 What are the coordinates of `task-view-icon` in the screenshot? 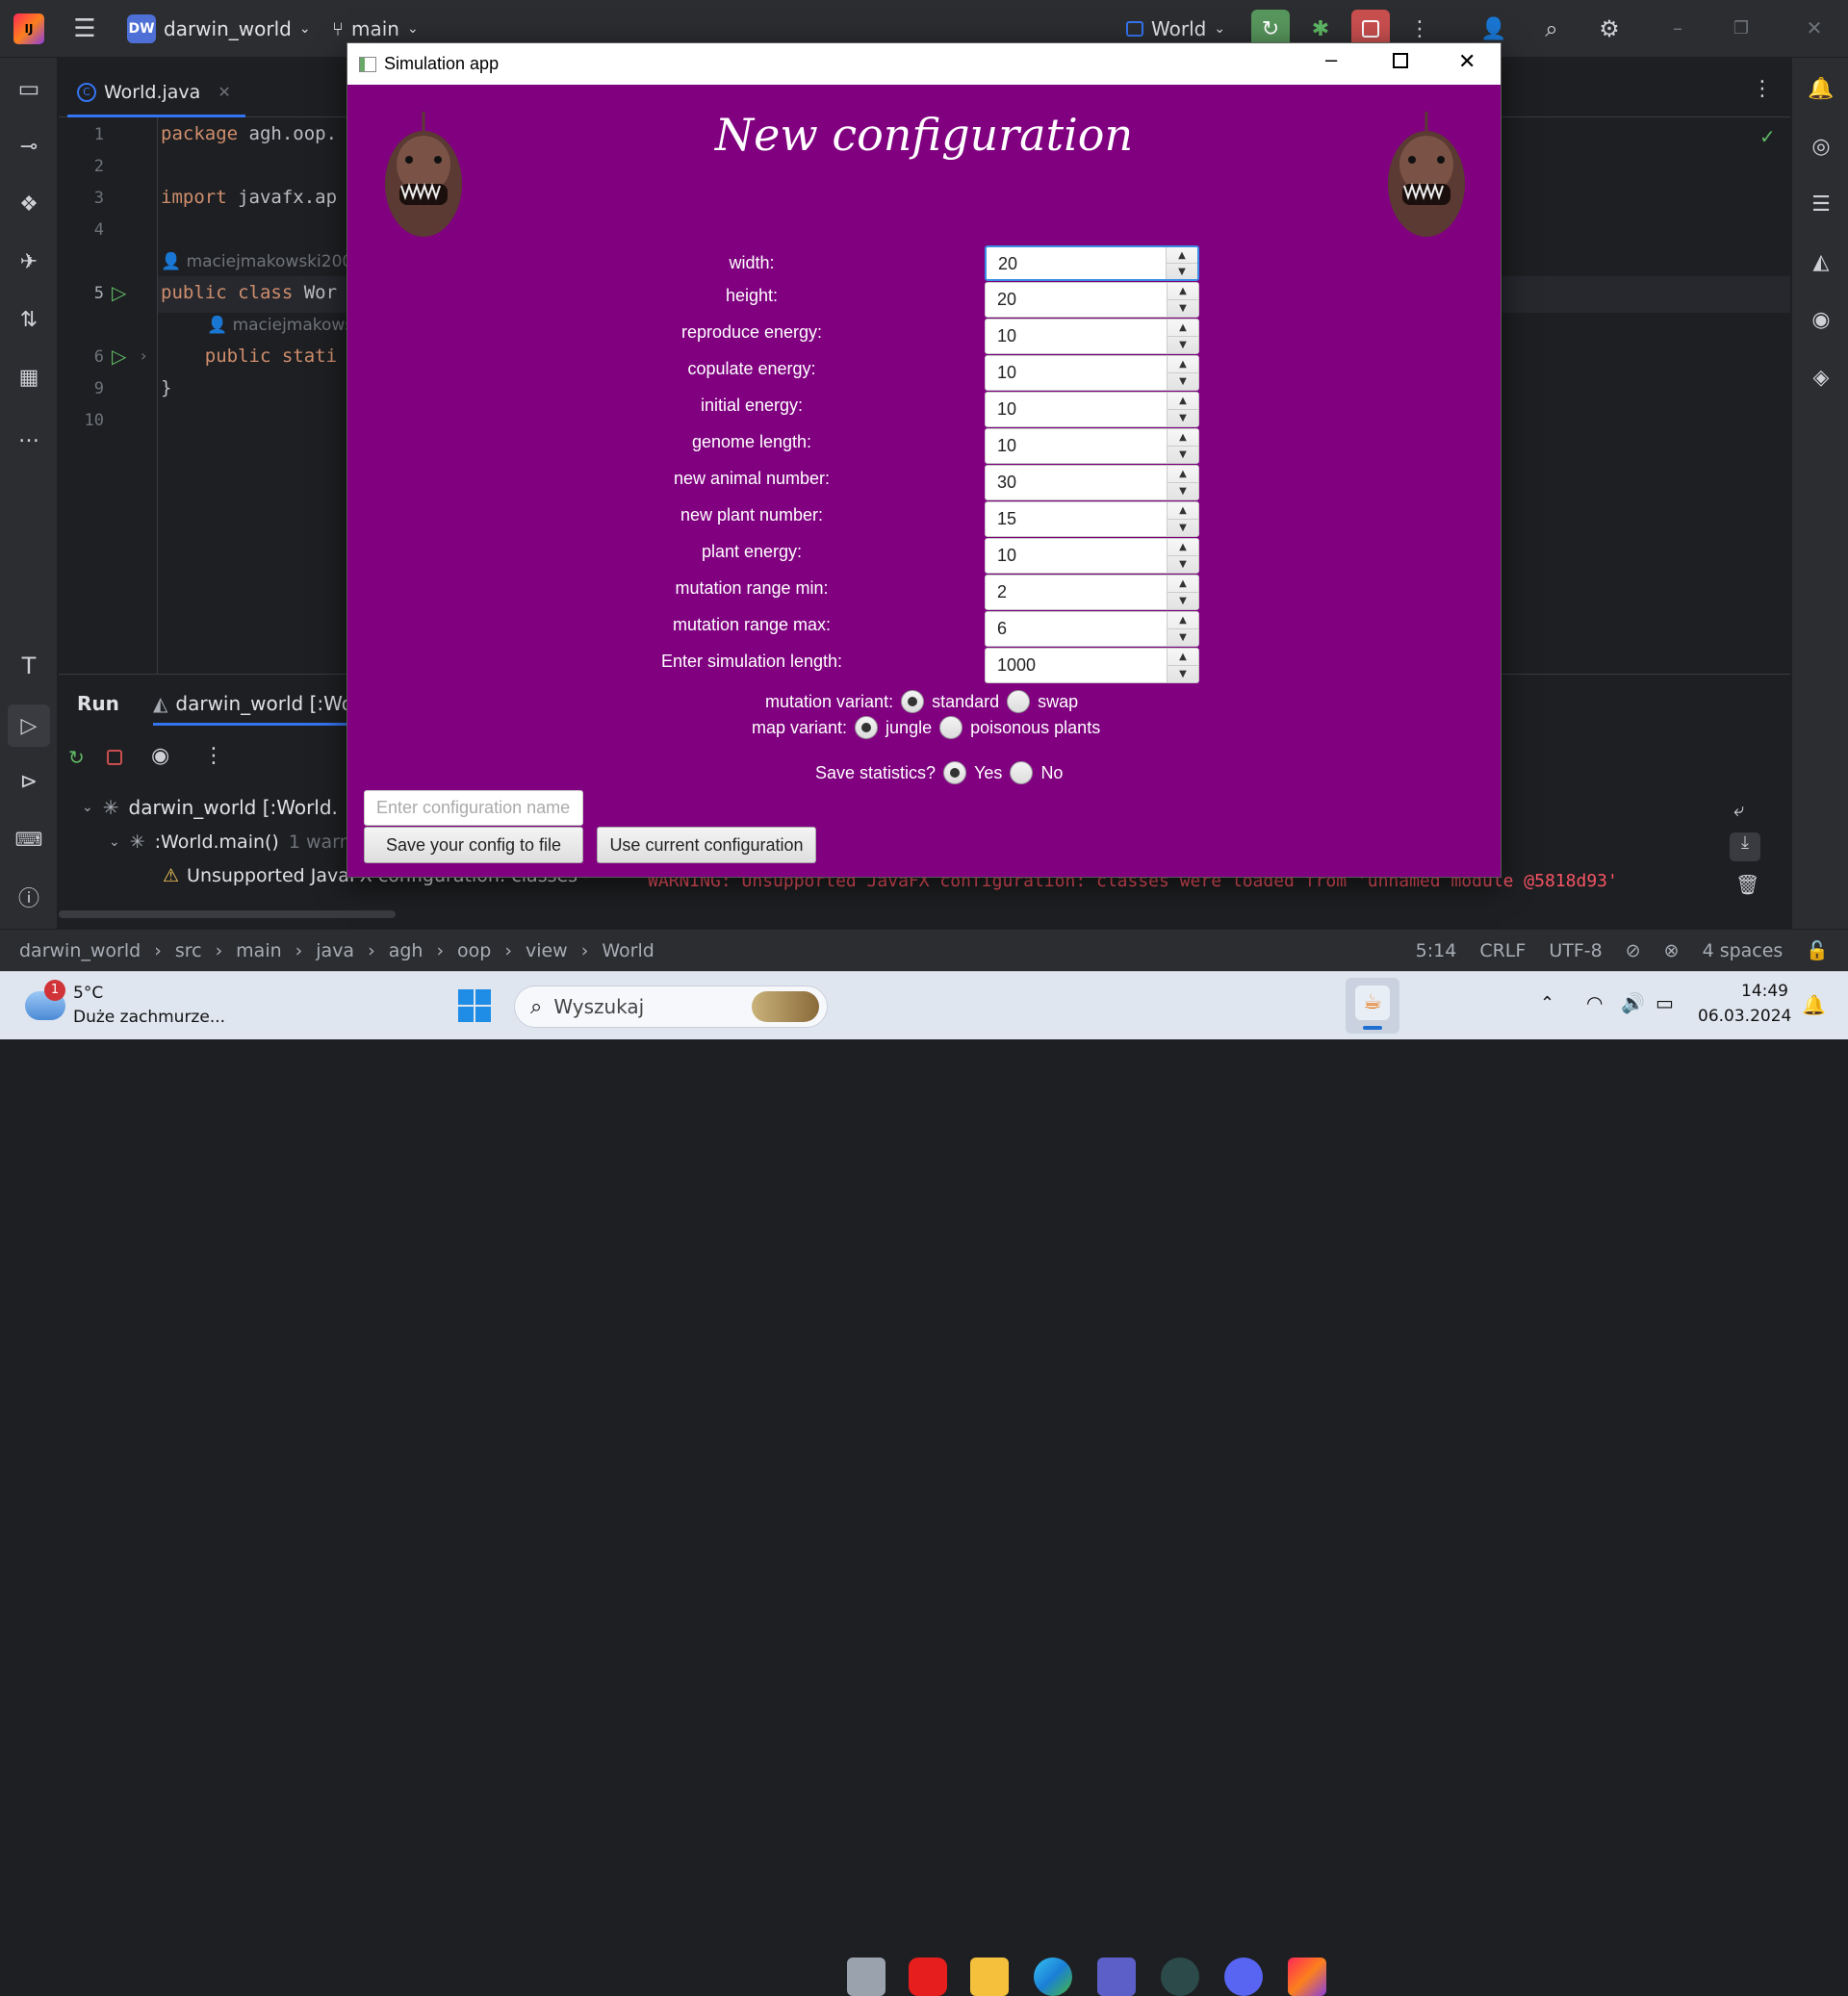 It's located at (866, 1977).